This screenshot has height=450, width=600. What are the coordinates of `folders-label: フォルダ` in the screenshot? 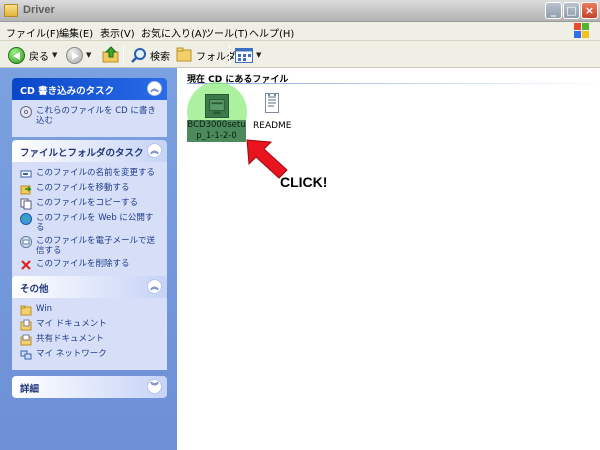 It's located at (216, 57).